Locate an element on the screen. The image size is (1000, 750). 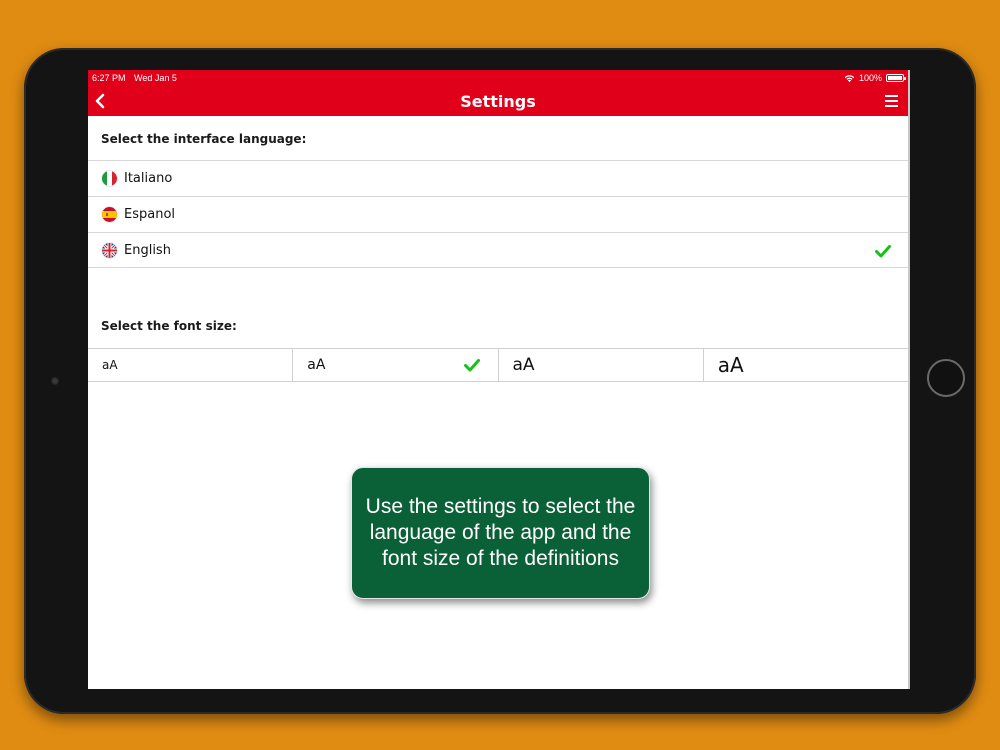
status-time: 6:27 PM is located at coordinates (109, 78).